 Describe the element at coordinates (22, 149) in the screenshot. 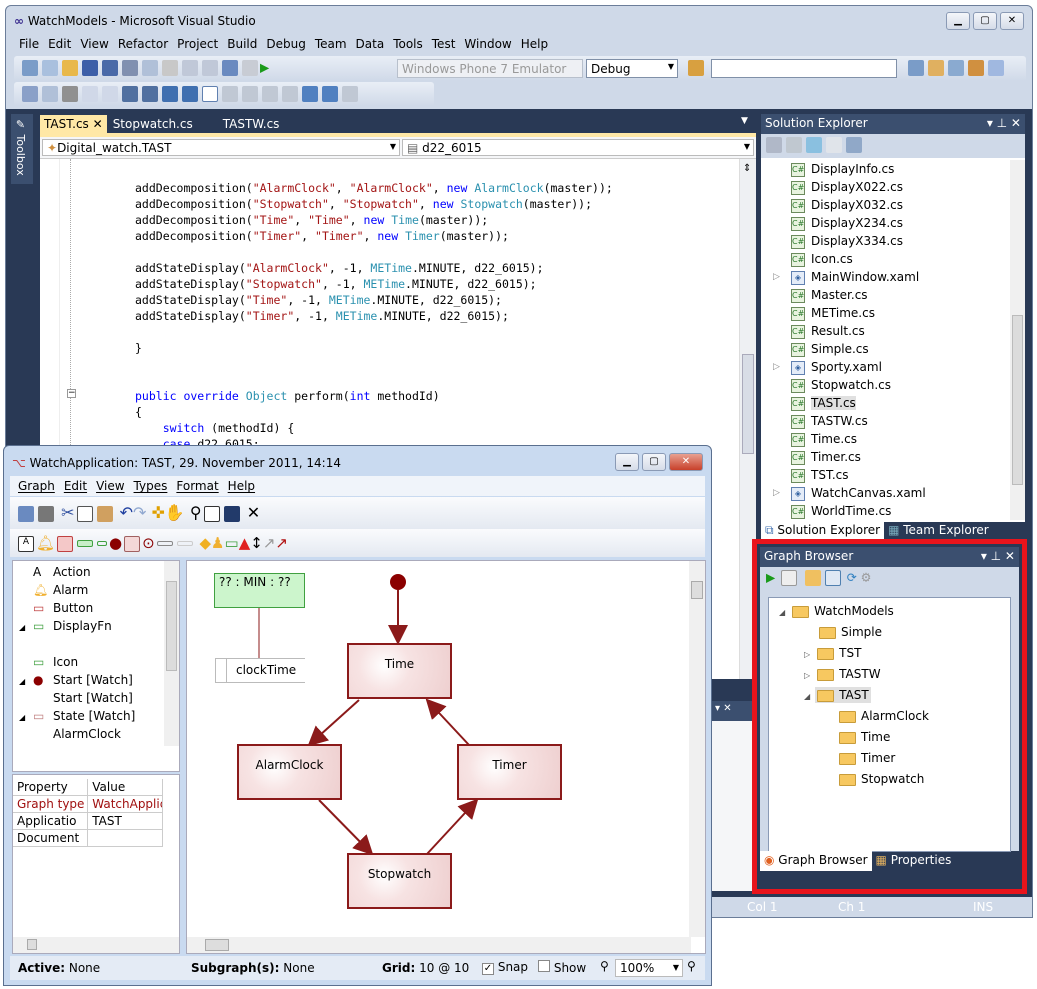

I see `toolbox-tab: ✎ Toolbox` at that location.